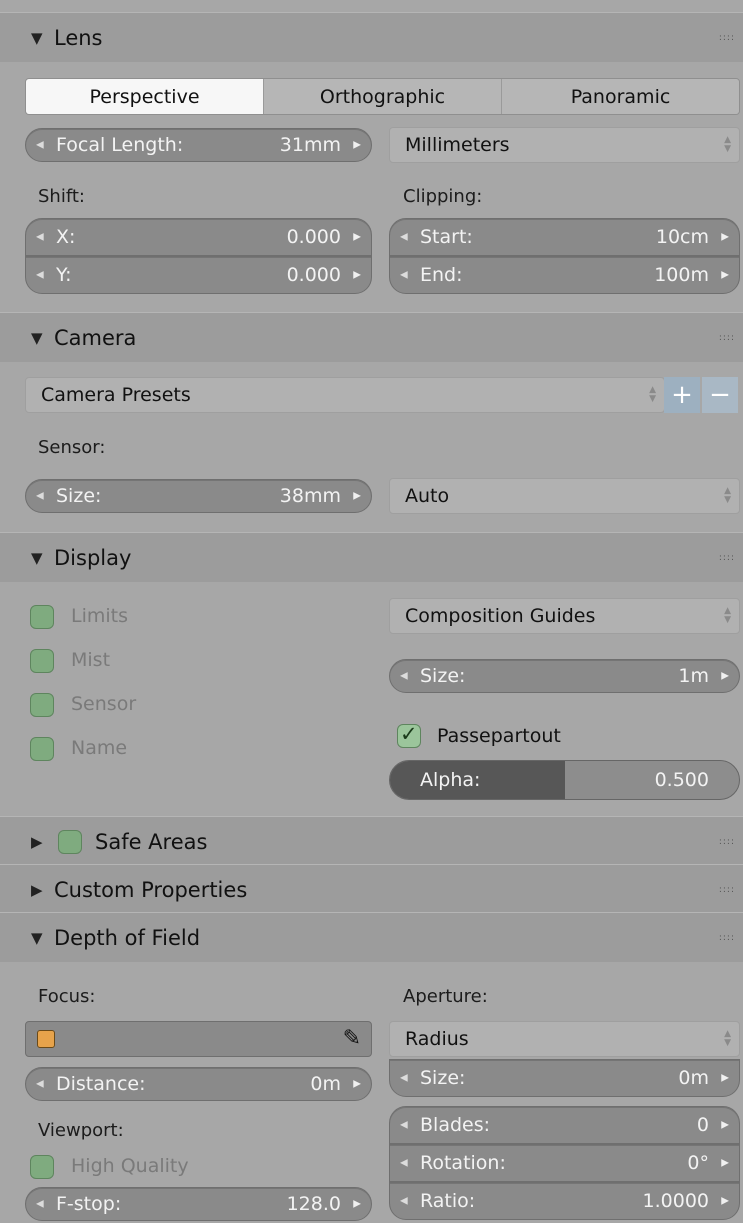  I want to click on focal-length-field: ◀ Focal Length: 31mm ▶, so click(198, 145).